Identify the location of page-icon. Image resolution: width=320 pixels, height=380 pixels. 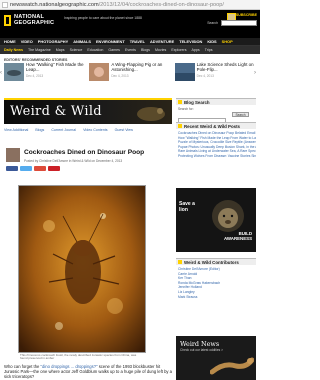
(5, 4).